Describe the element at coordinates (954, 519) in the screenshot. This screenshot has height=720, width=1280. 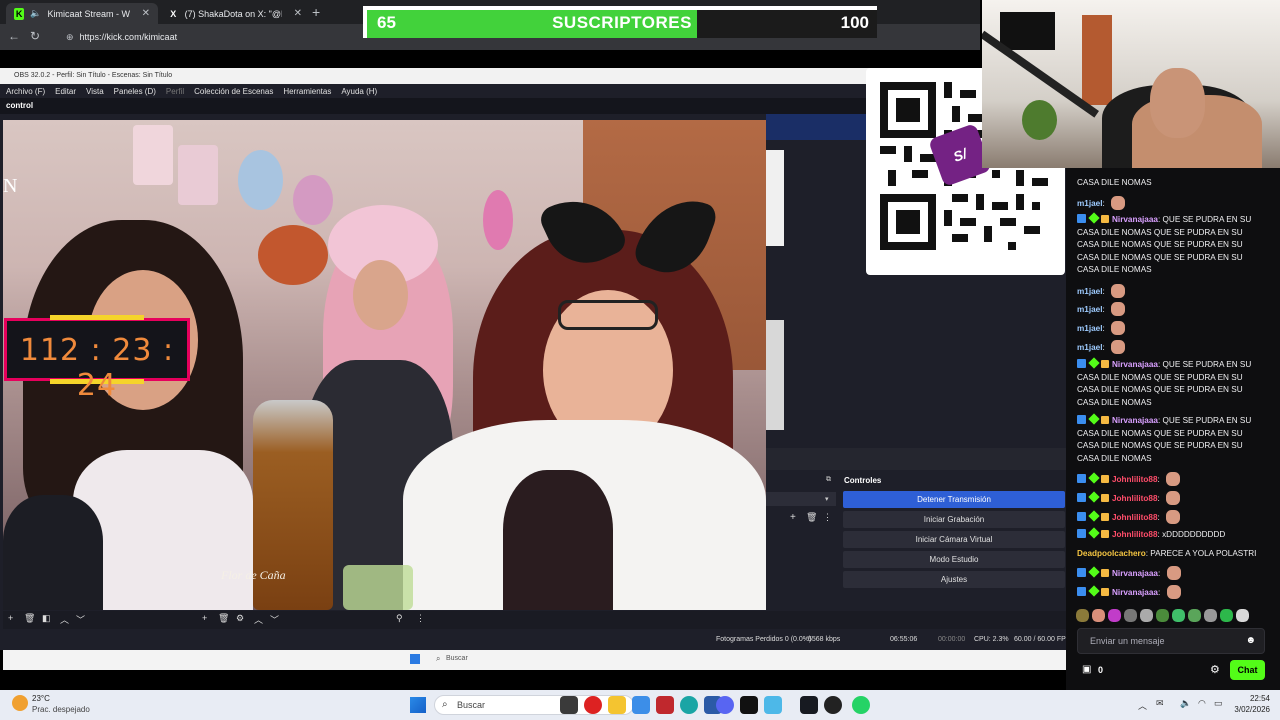
I see `start-recording-button: Iniciar Grabación` at that location.